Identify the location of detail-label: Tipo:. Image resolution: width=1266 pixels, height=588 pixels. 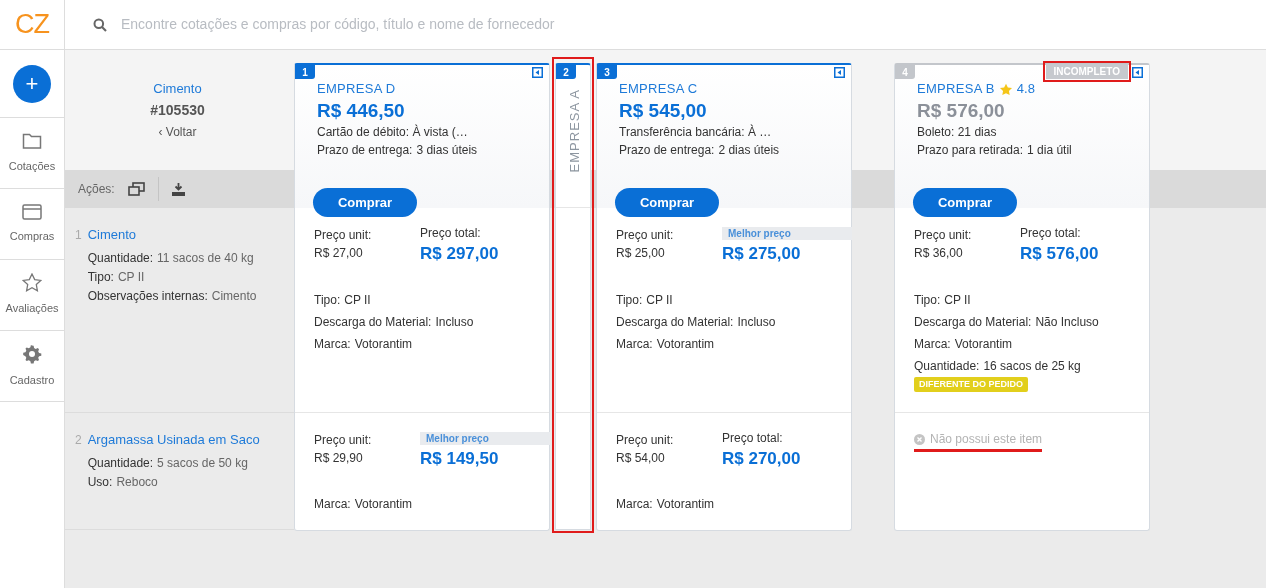
(100, 277).